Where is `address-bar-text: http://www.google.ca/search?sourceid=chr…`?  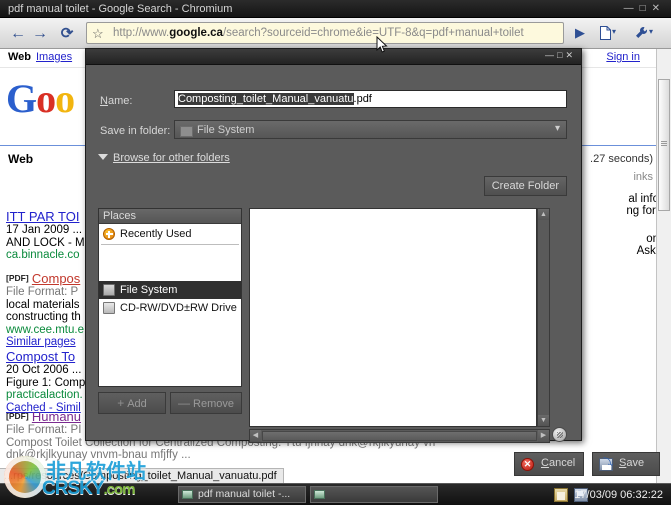
address-bar-text: http://www.google.ca/search?sourceid=chr… is located at coordinates (318, 33).